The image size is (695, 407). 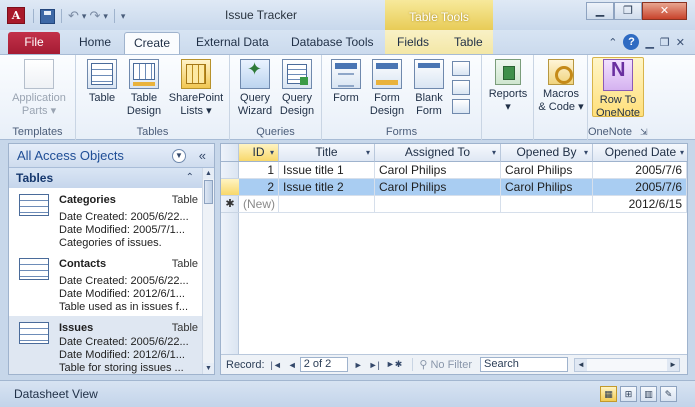 I want to click on column-header-opened-by: Opened By ▾, so click(x=547, y=153).